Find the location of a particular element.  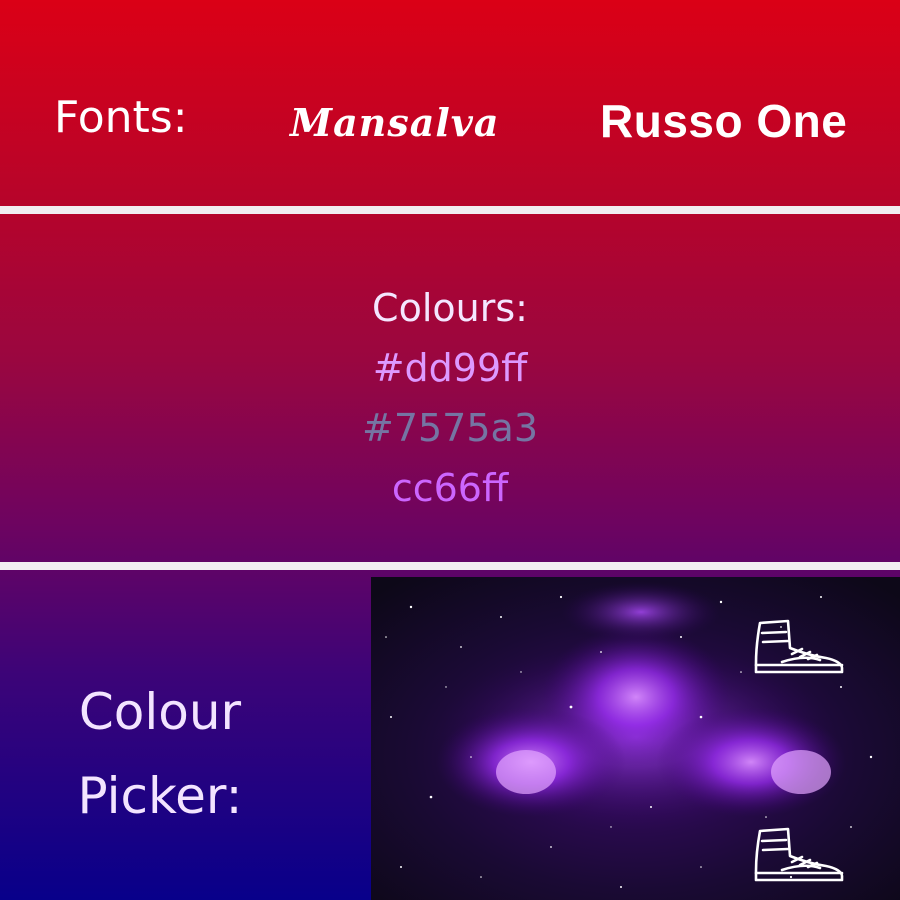

colours-label: Colours: is located at coordinates (450, 308).